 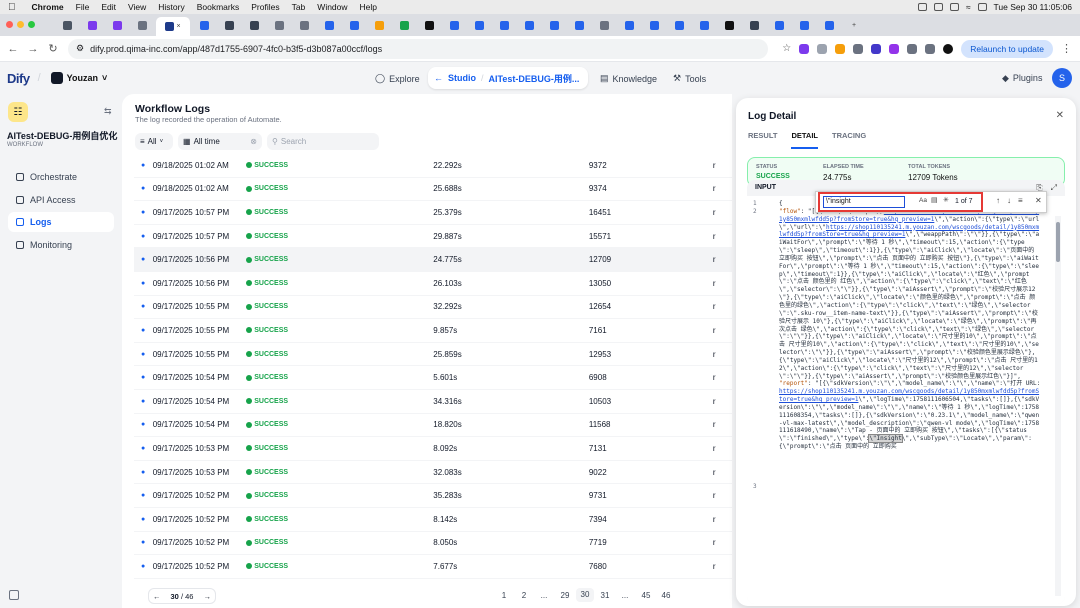 What do you see at coordinates (14, 595) in the screenshot?
I see `collapse-sidebar-icon` at bounding box center [14, 595].